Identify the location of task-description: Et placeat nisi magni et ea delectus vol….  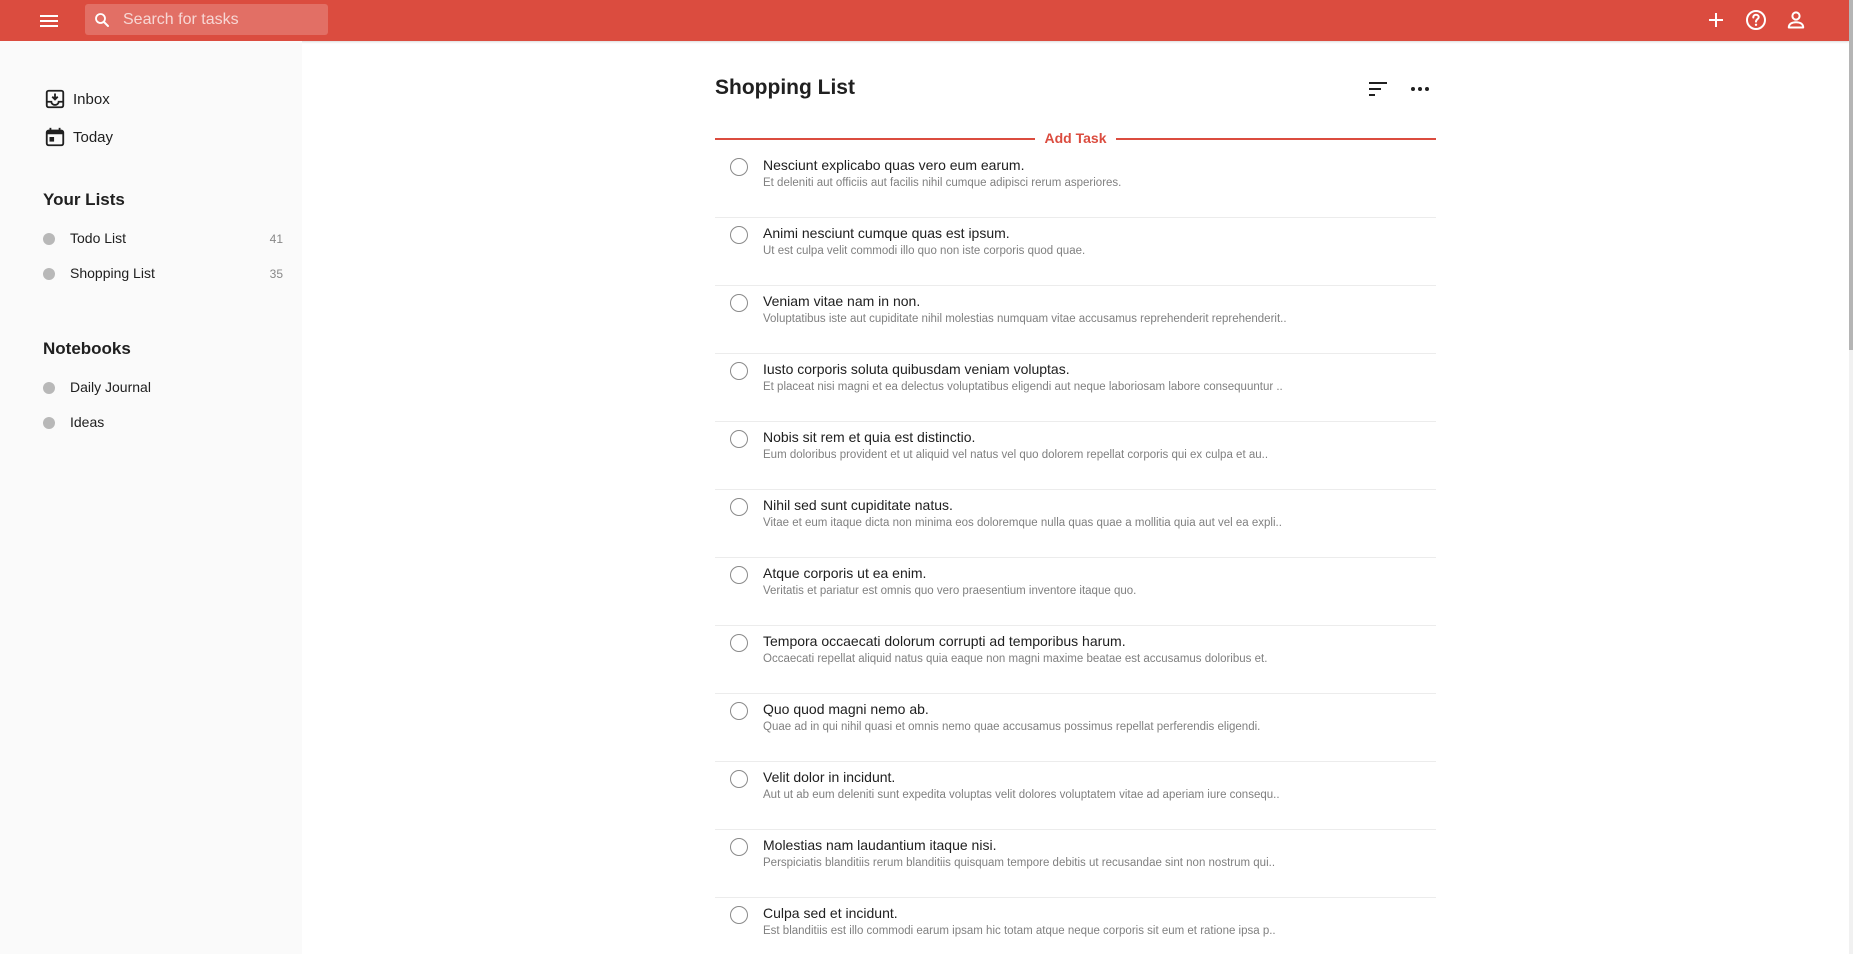
(1023, 387).